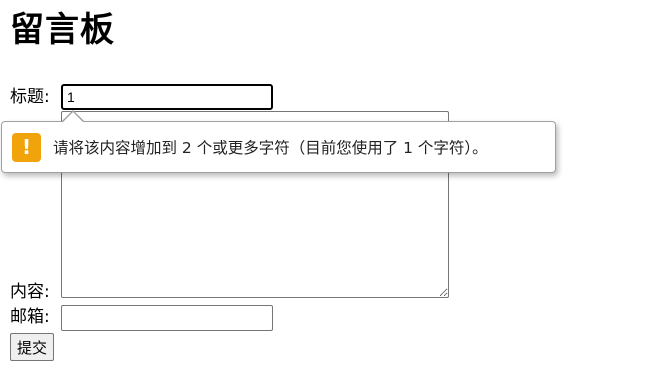 This screenshot has width=652, height=372. I want to click on email-label: 邮箱:, so click(30, 317).